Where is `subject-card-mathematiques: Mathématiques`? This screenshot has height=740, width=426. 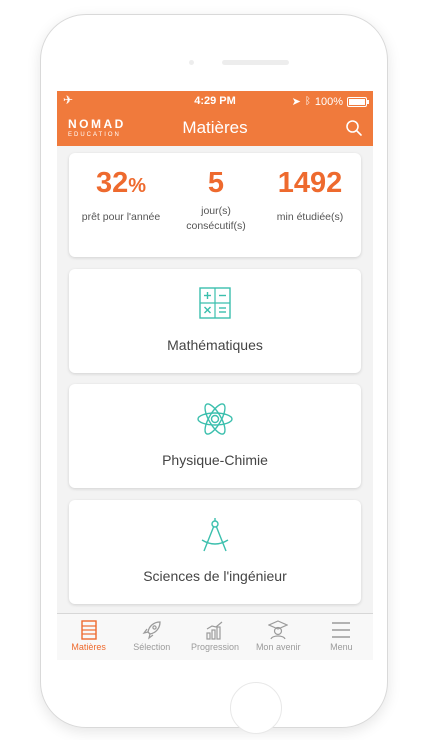 subject-card-mathematiques: Mathématiques is located at coordinates (215, 321).